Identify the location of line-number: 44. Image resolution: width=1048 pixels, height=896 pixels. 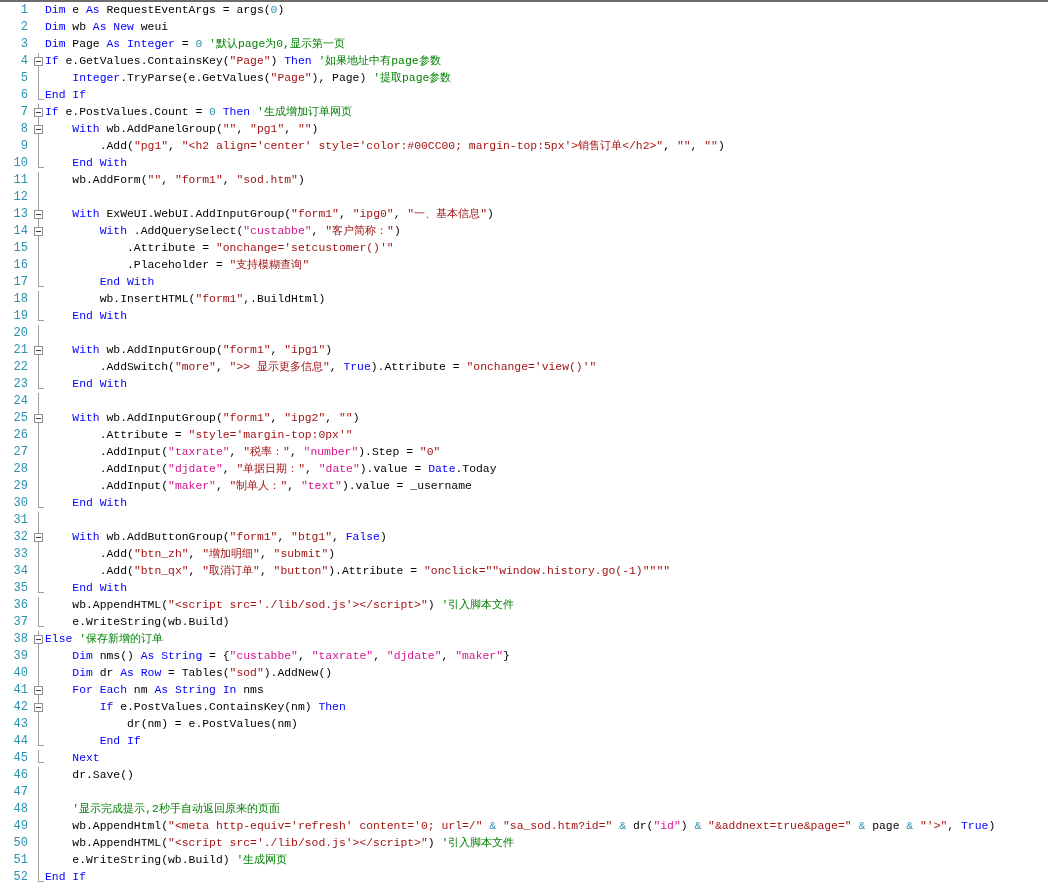
(20, 741).